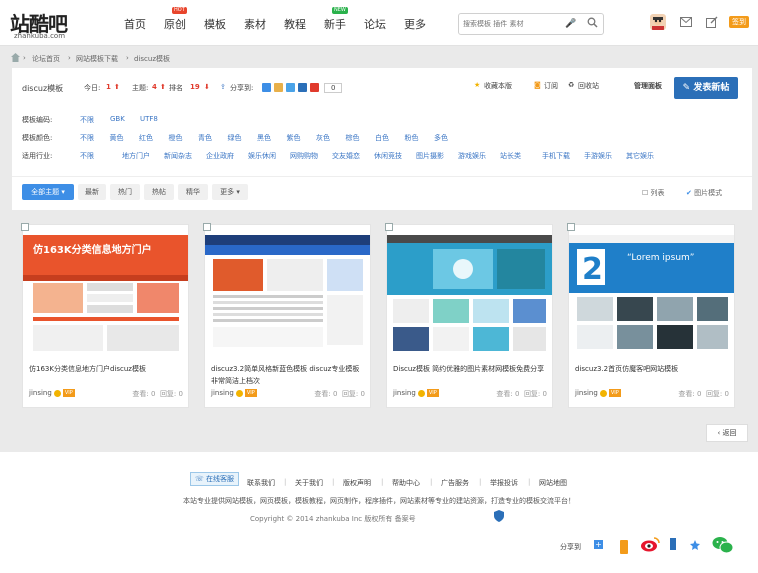 The width and height of the screenshot is (758, 573). Describe the element at coordinates (406, 483) in the screenshot. I see `footer-link-help: 帮助中心` at that location.